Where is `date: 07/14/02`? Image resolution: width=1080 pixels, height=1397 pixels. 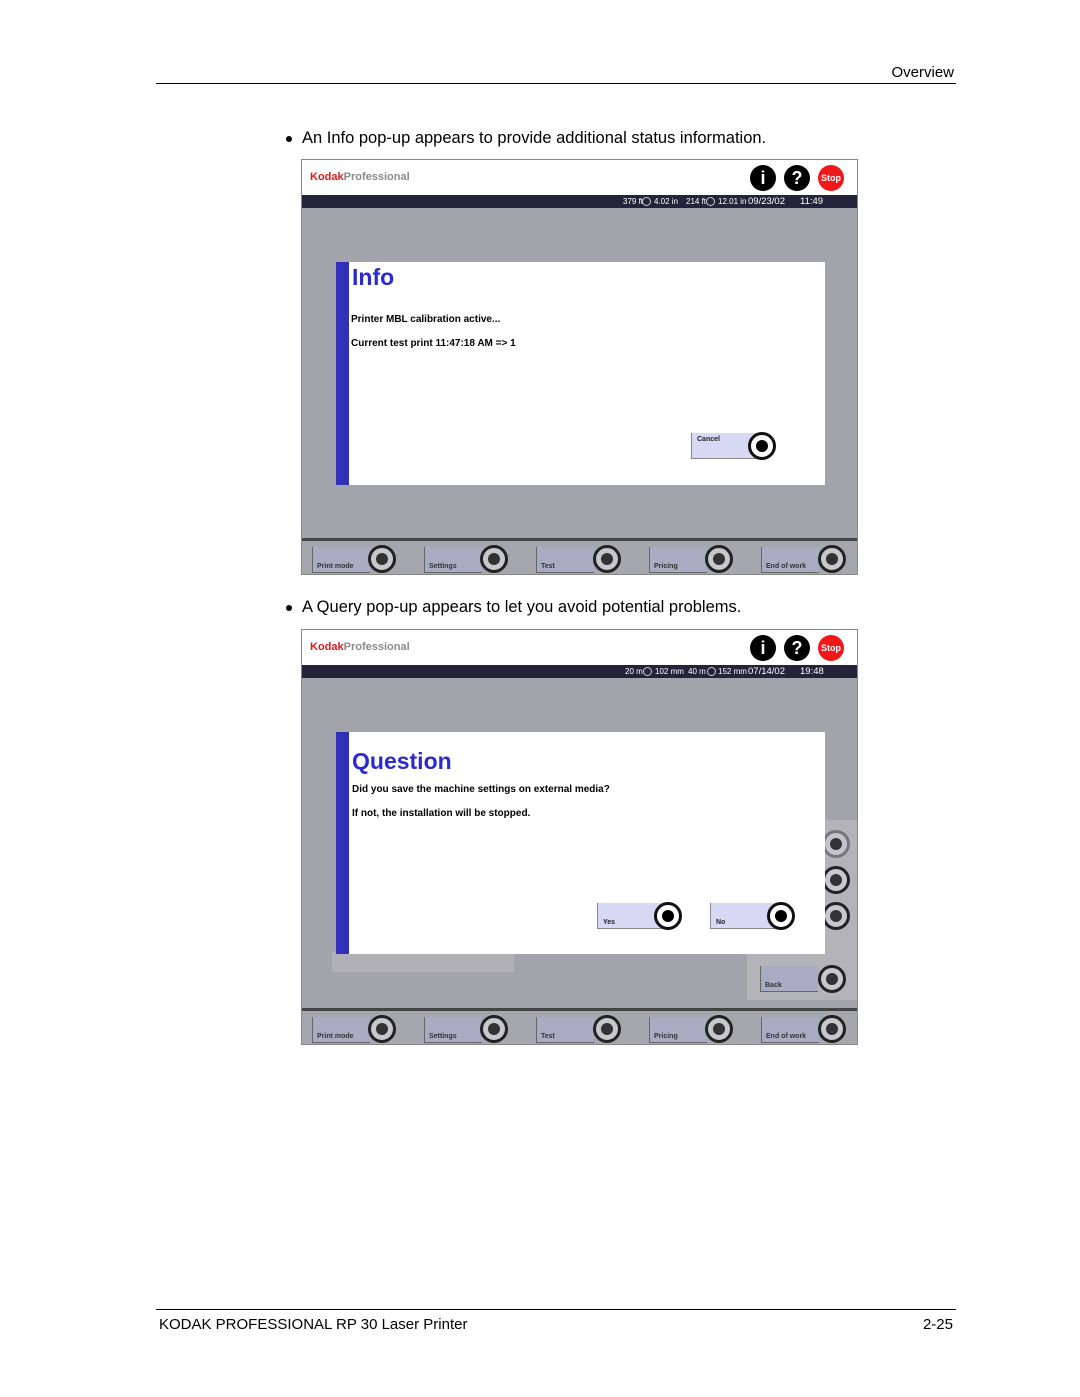
date: 07/14/02 is located at coordinates (766, 671).